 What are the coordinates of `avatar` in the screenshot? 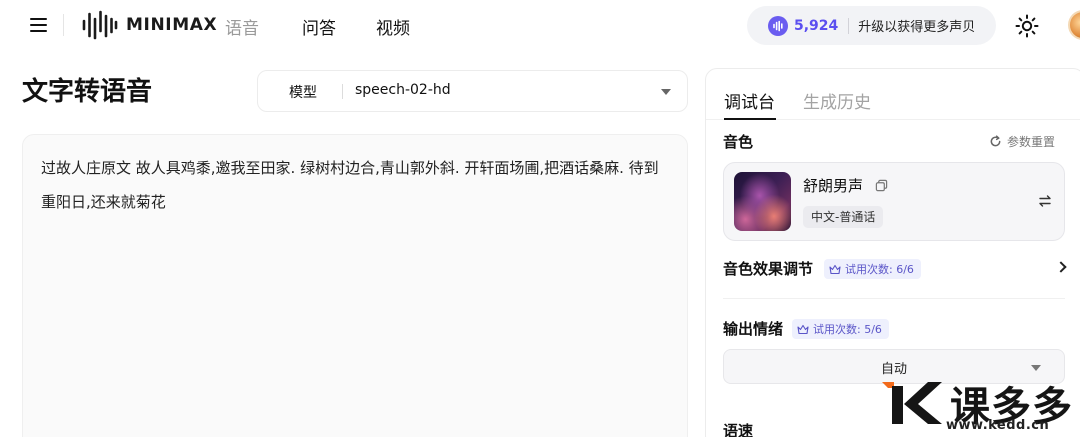 It's located at (1074, 25).